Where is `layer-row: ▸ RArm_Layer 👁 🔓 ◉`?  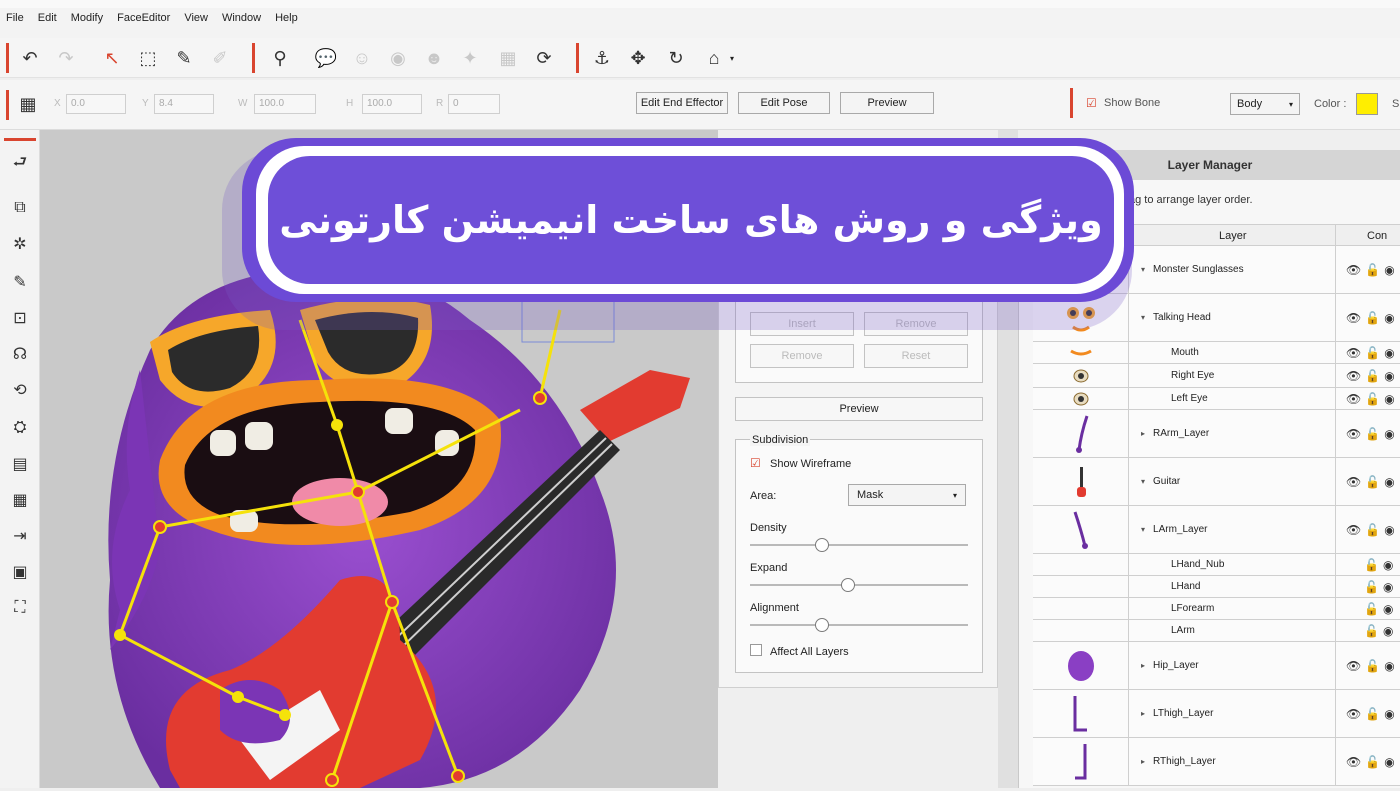 layer-row: ▸ RArm_Layer 👁 🔓 ◉ is located at coordinates (1216, 434).